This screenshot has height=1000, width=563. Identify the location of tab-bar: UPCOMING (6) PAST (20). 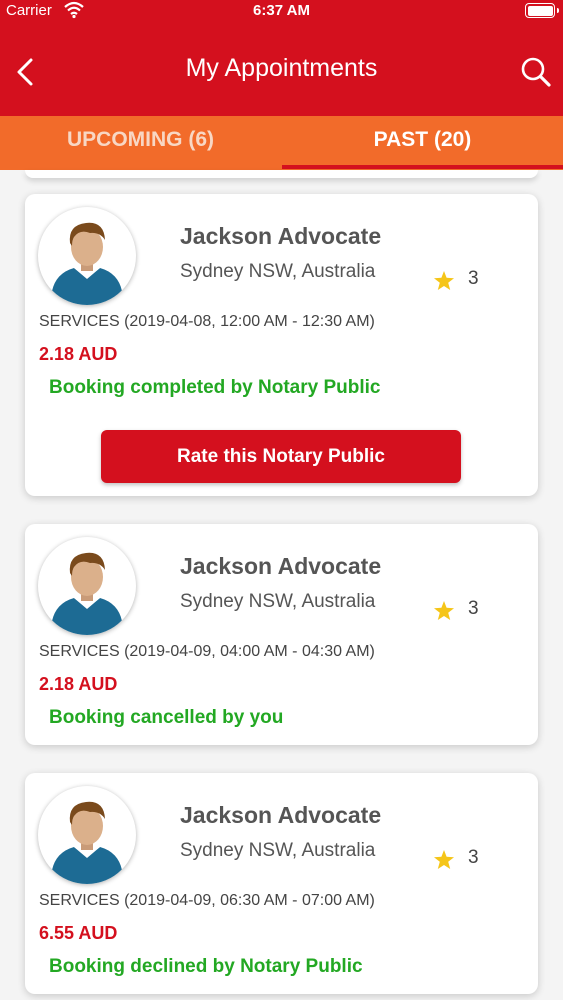
(281, 143).